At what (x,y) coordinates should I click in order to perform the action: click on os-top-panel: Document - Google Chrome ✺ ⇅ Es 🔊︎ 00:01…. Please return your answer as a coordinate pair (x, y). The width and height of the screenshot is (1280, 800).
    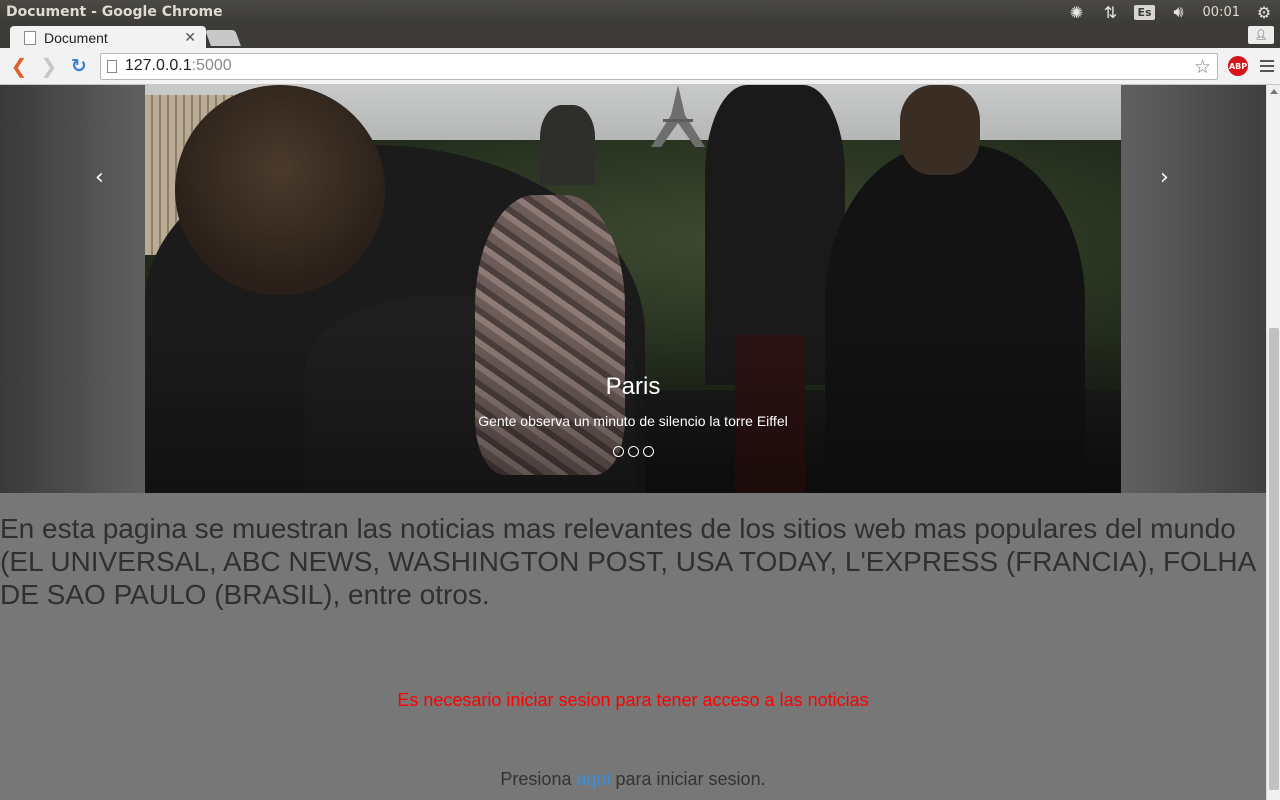
    Looking at the image, I should click on (640, 12).